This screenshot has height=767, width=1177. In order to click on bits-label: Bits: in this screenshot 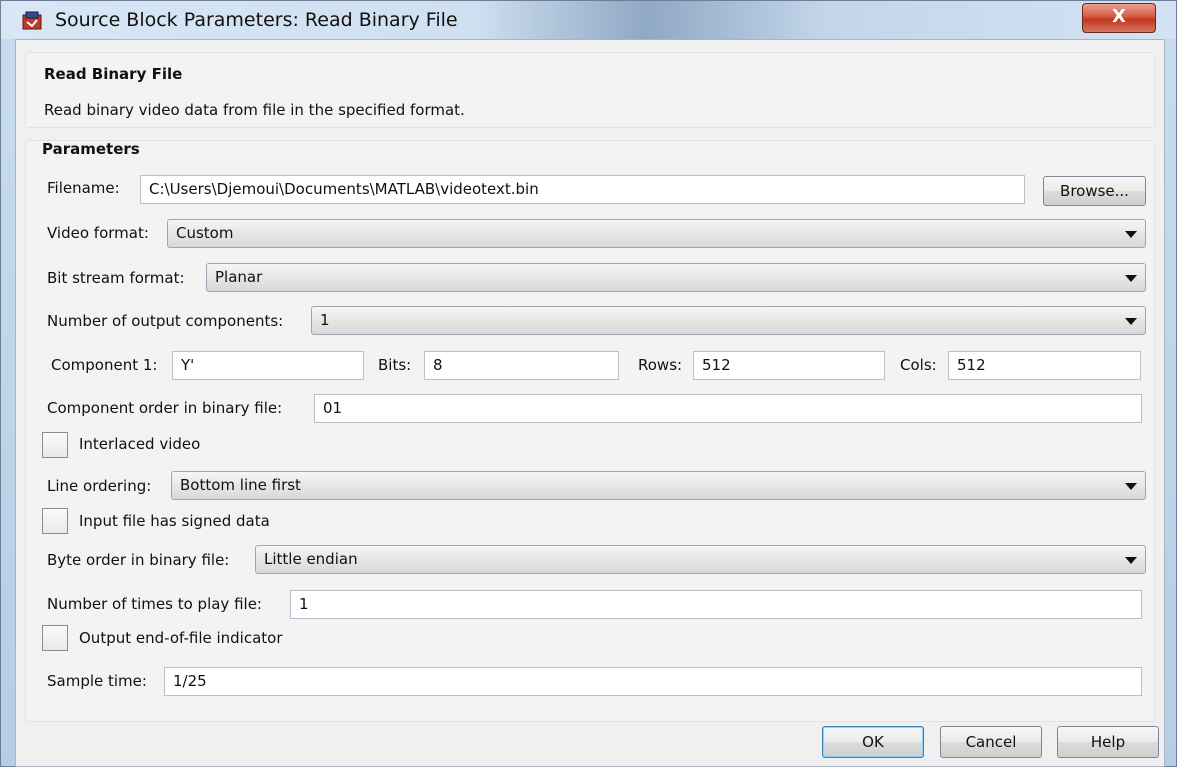, I will do `click(395, 365)`.